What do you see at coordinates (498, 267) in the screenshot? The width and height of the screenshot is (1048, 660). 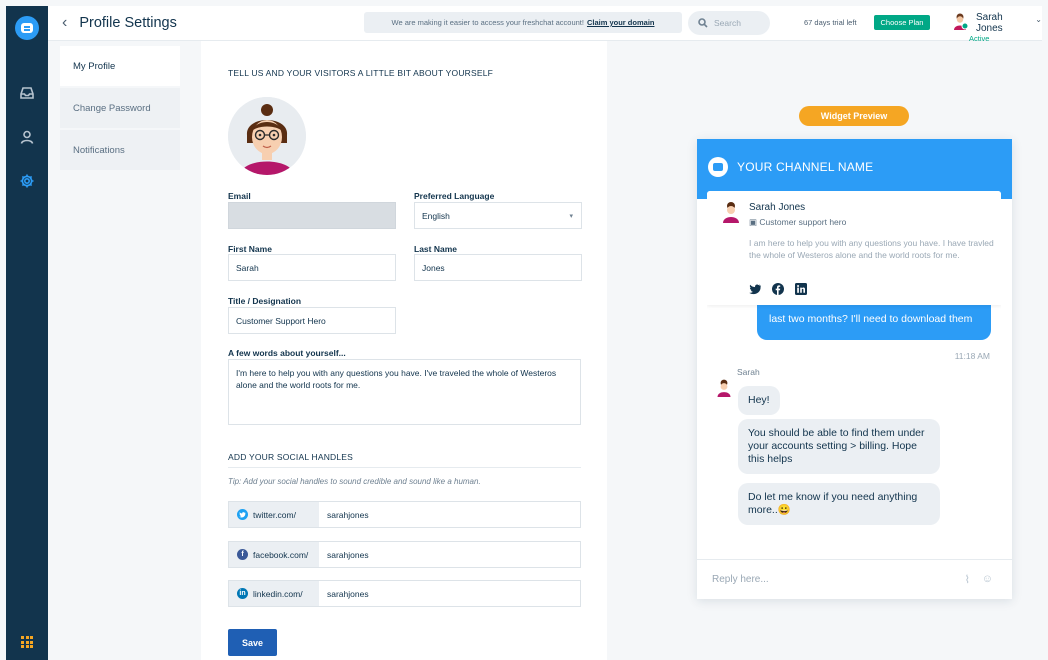 I see `last-name-field: Jones` at bounding box center [498, 267].